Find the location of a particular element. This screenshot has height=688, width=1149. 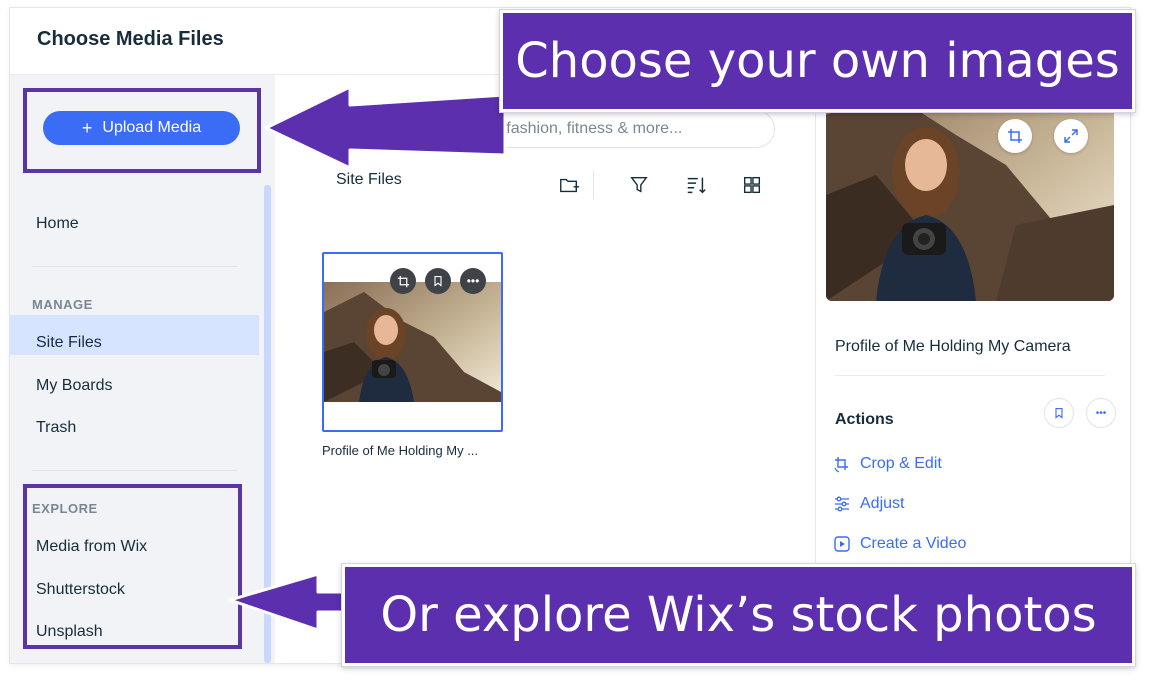

grid-view-button is located at coordinates (752, 185).